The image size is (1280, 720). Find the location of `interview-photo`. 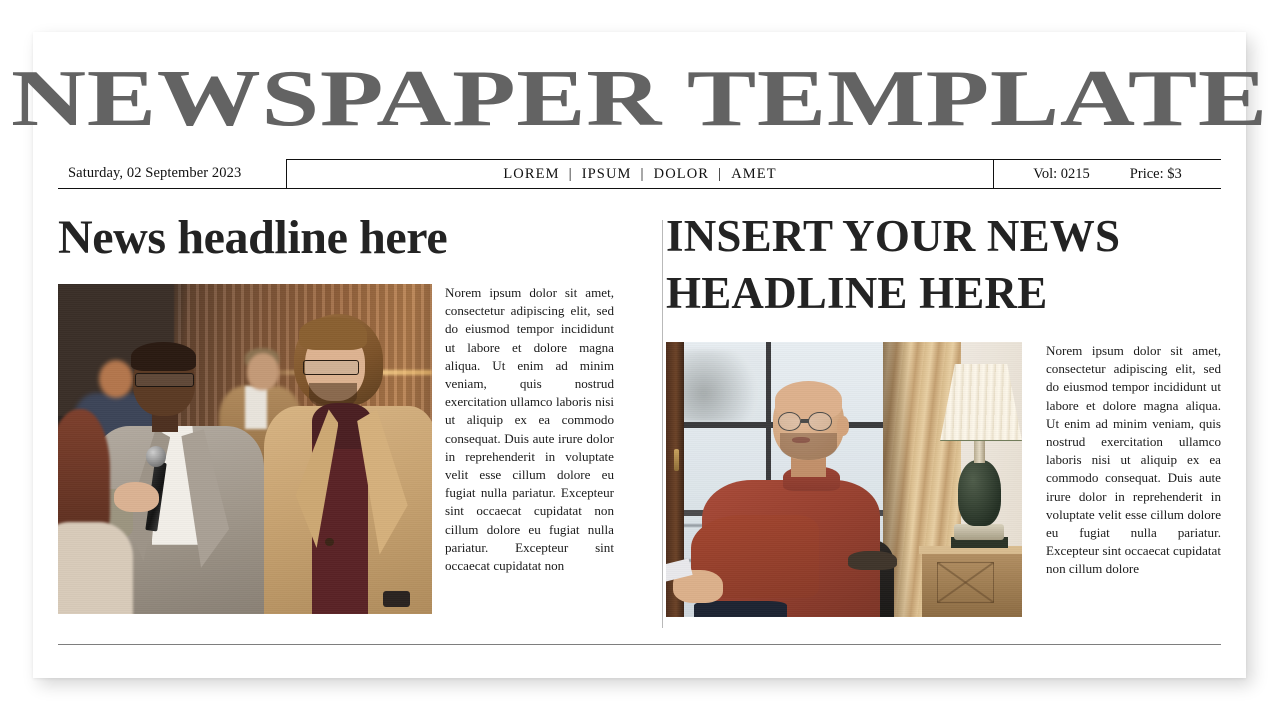

interview-photo is located at coordinates (245, 449).